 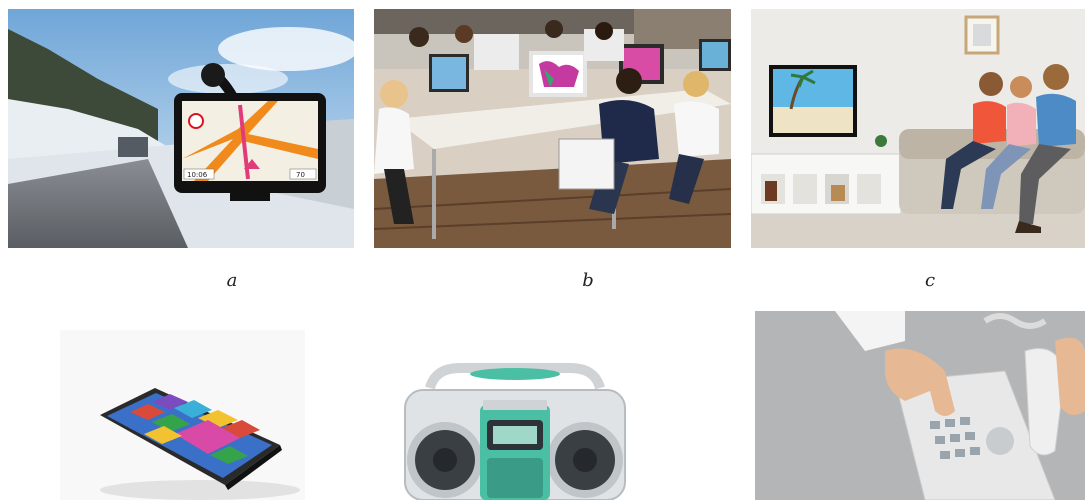 I want to click on caption-c: c, so click(x=930, y=280).